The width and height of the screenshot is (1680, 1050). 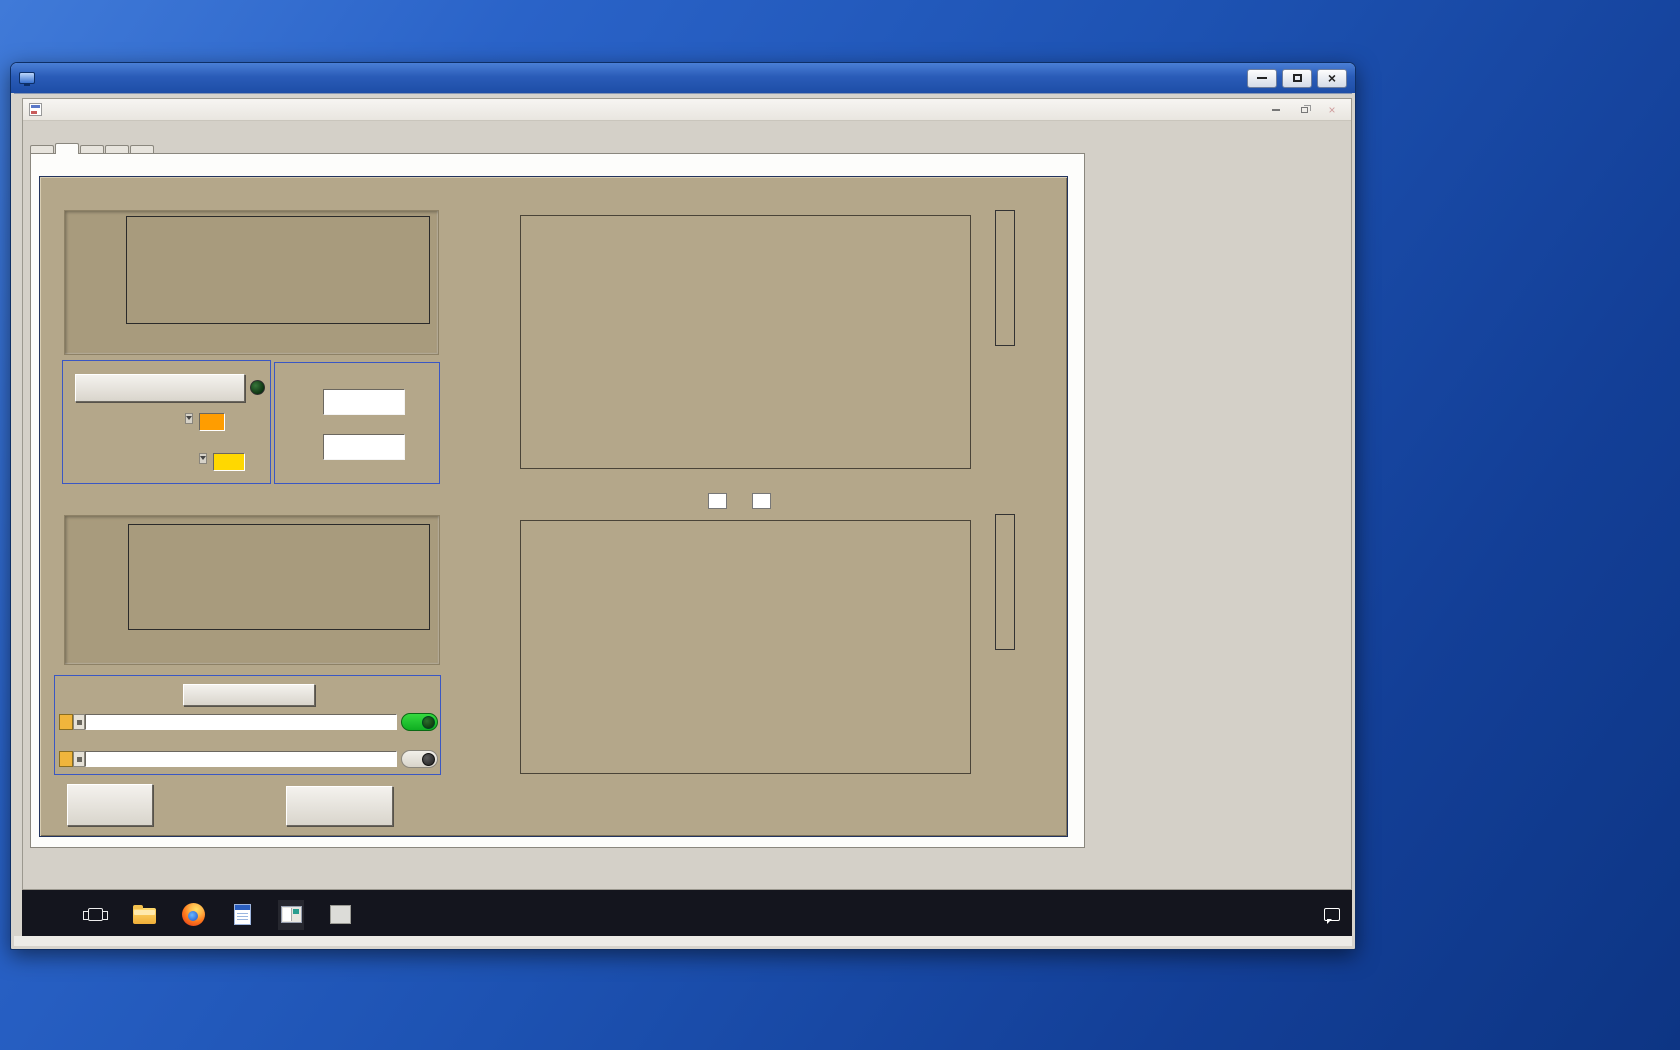 I want to click on azimuth-value-display, so click(x=364, y=402).